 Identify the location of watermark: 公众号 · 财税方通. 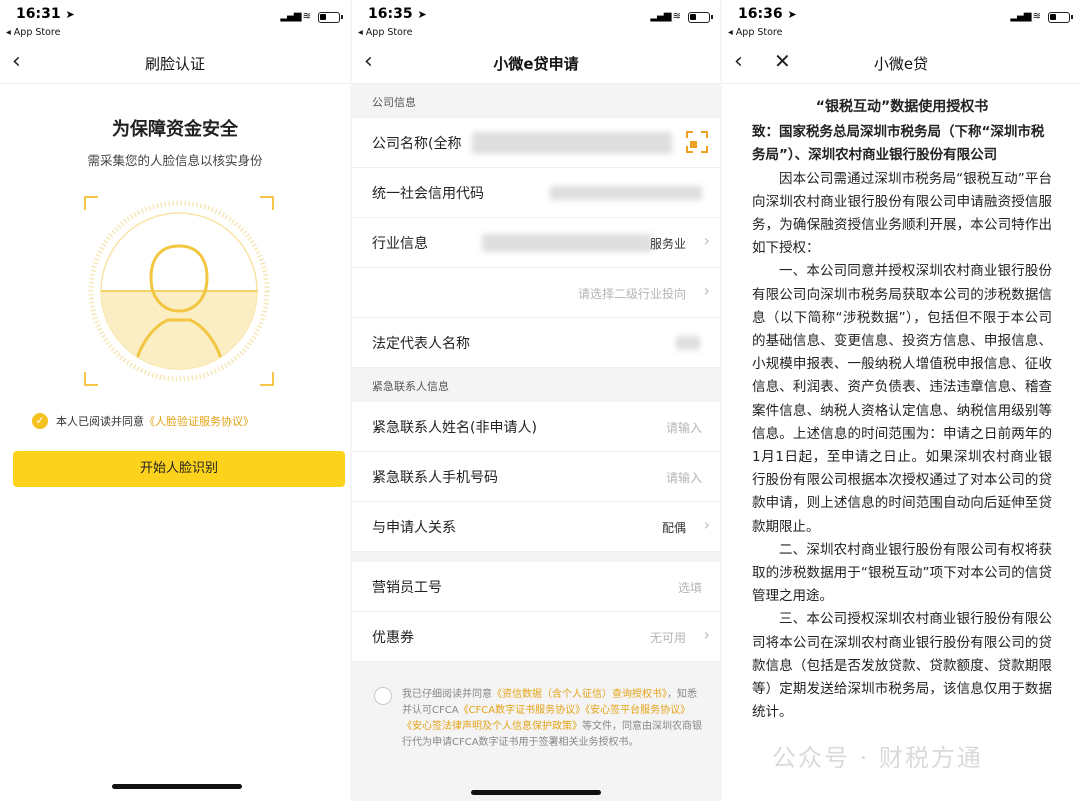
(877, 758).